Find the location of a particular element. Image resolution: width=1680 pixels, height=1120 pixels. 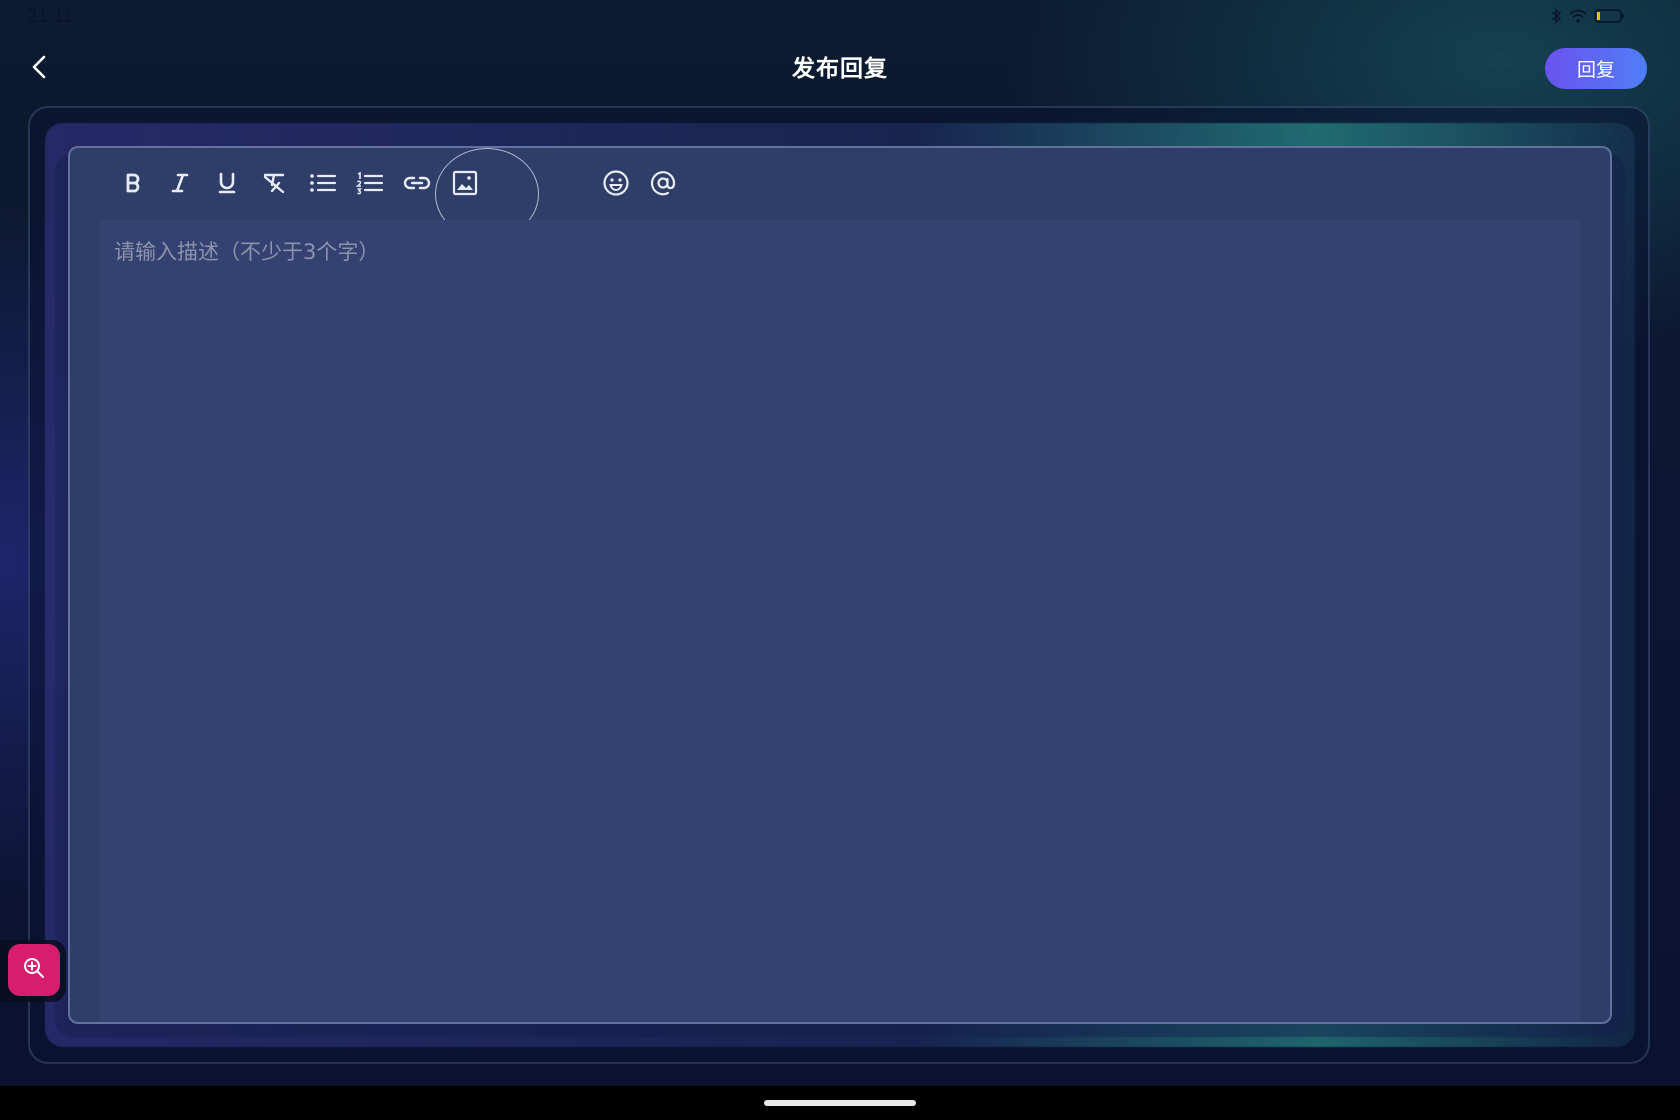

clear-format-button is located at coordinates (274, 183).